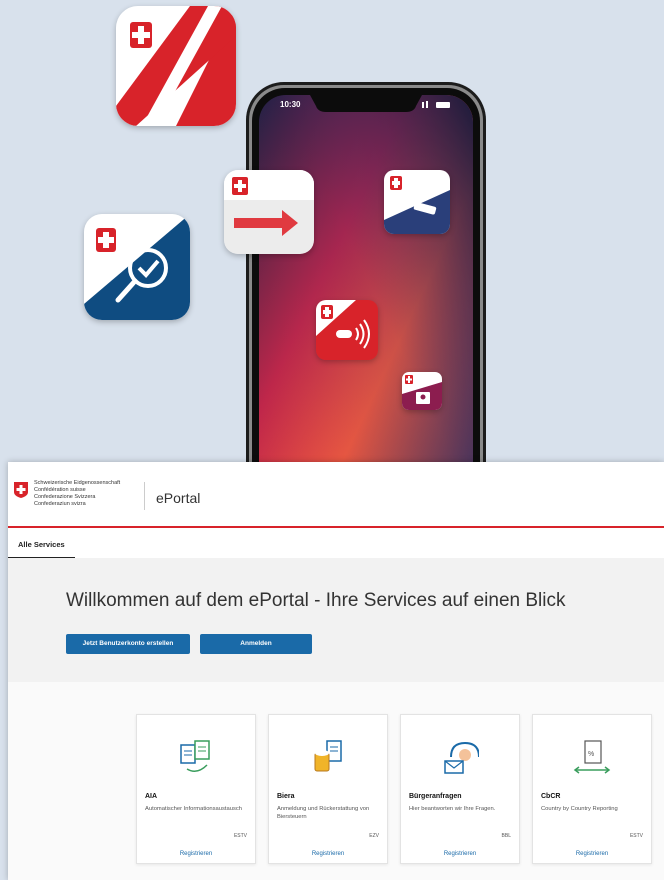 The width and height of the screenshot is (664, 880). I want to click on phone-time: 10:30, so click(290, 104).